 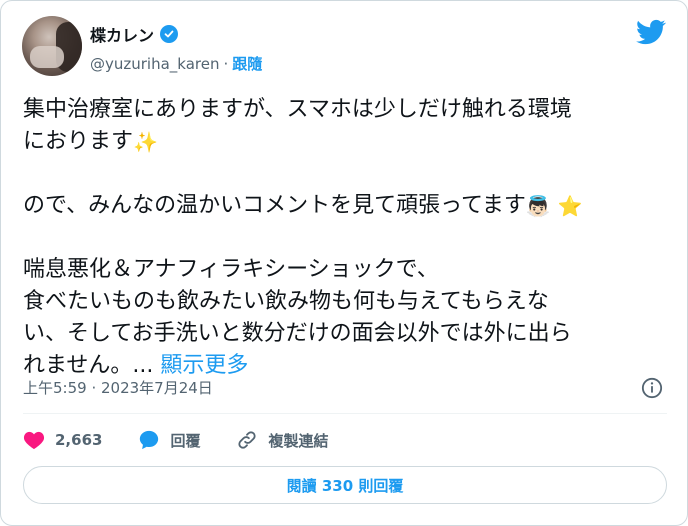 I want to click on tweet-line: 喘息悪化＆アナフィラキシーショックで、, so click(x=231, y=269).